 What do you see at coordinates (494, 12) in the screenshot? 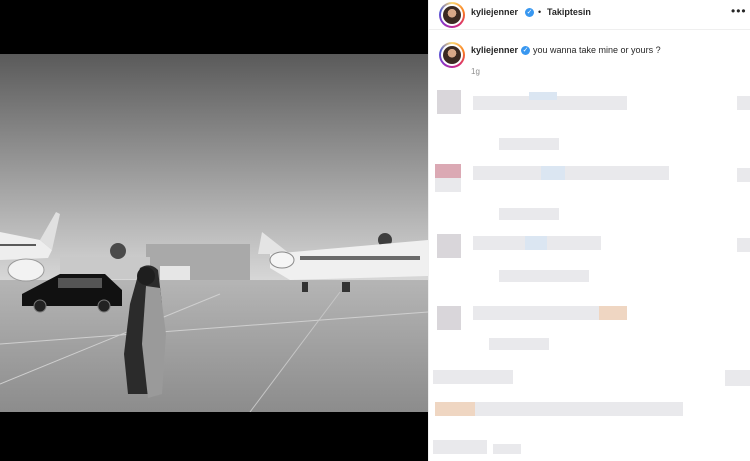
I see `author-username: kyliejenner` at bounding box center [494, 12].